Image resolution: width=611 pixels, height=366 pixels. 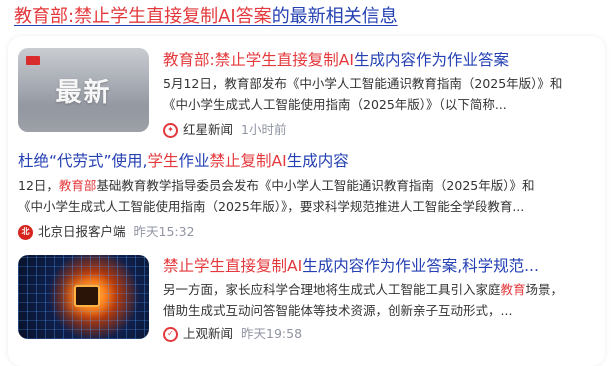 I want to click on chip-glow-icon, so click(x=87, y=296).